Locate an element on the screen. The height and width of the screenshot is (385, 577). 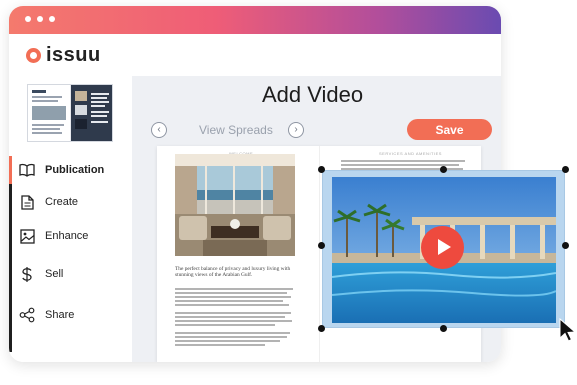
sidebar-item-create: Create is located at coordinates (74, 202).